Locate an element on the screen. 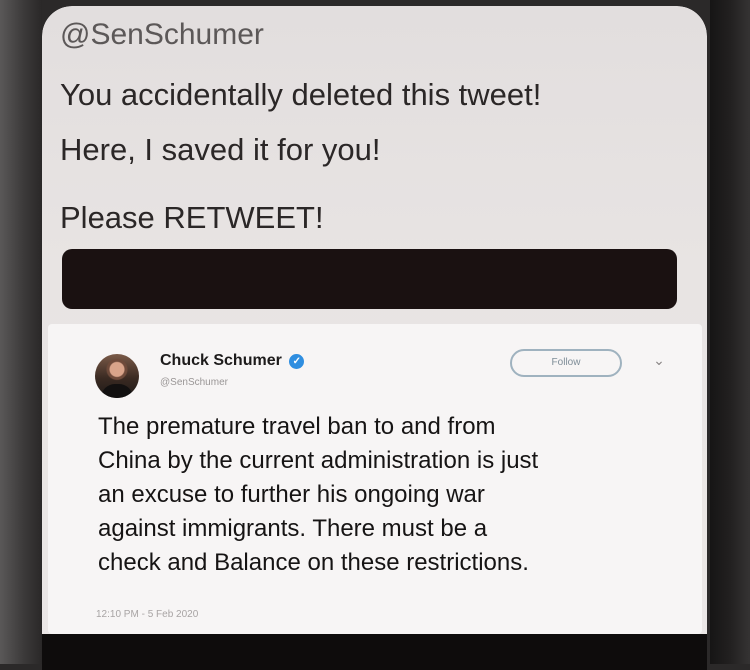 The height and width of the screenshot is (670, 750). tweet-body-line: against immigrants. There must be a is located at coordinates (293, 528).